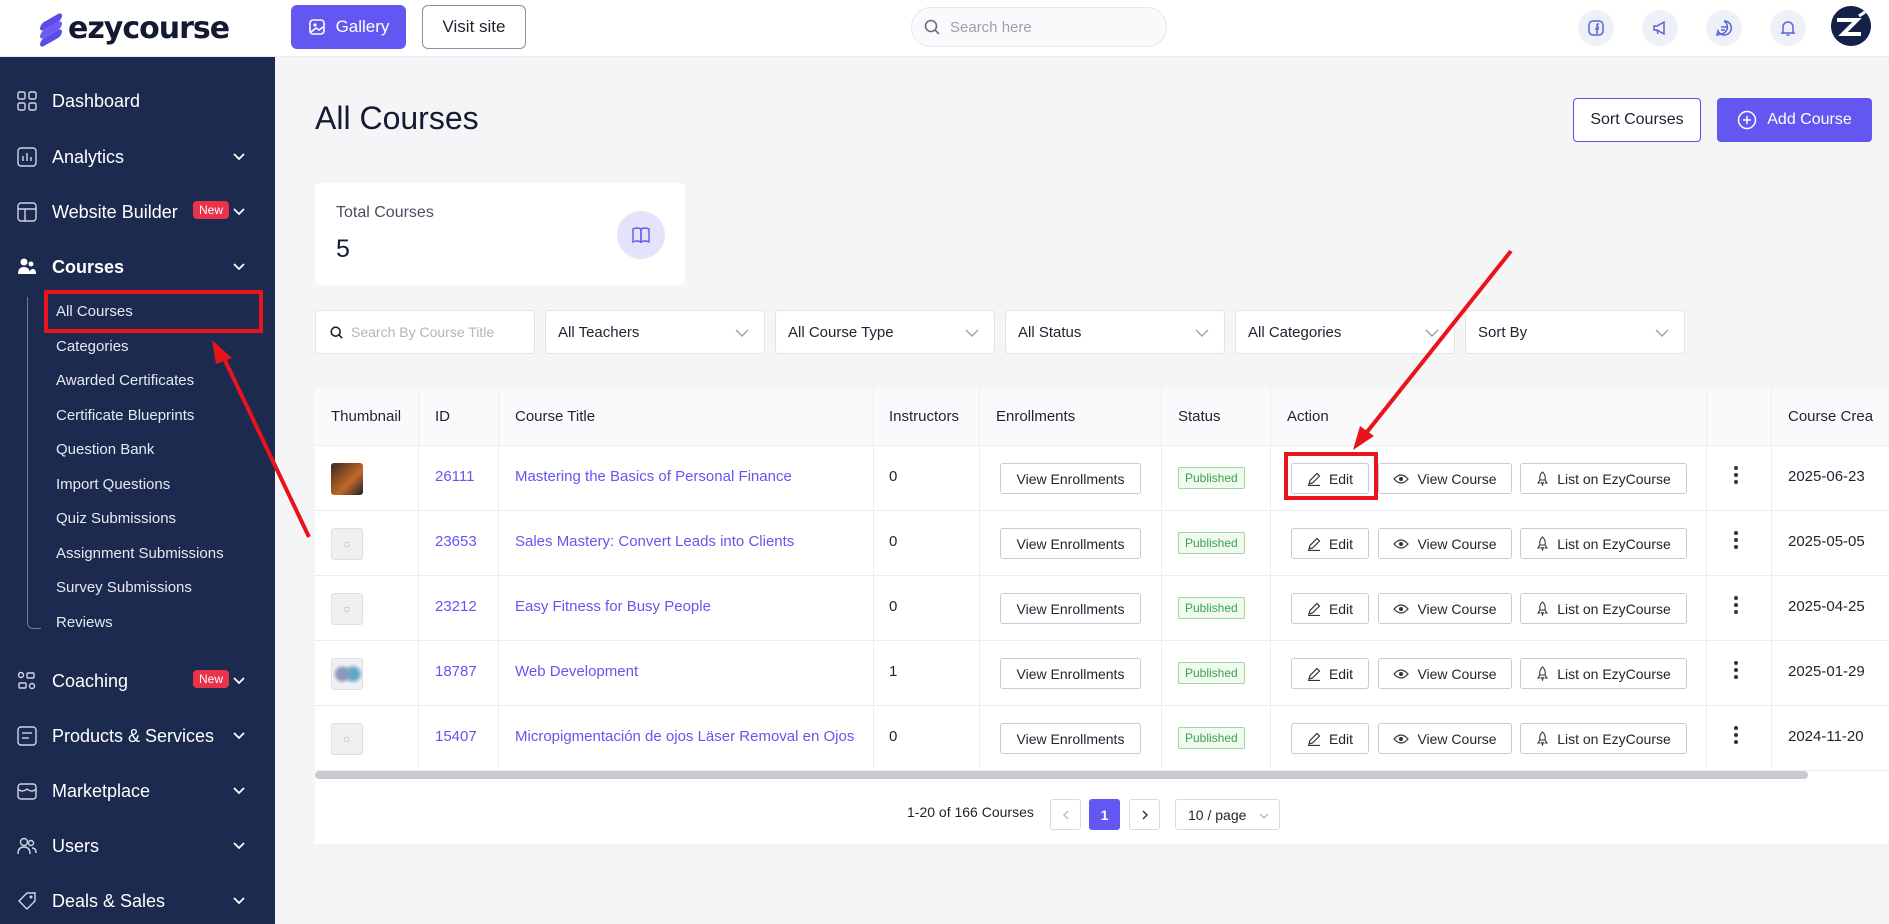 This screenshot has height=924, width=1889. What do you see at coordinates (613, 606) in the screenshot?
I see `course-title-link: Easy Fitness for Busy People` at bounding box center [613, 606].